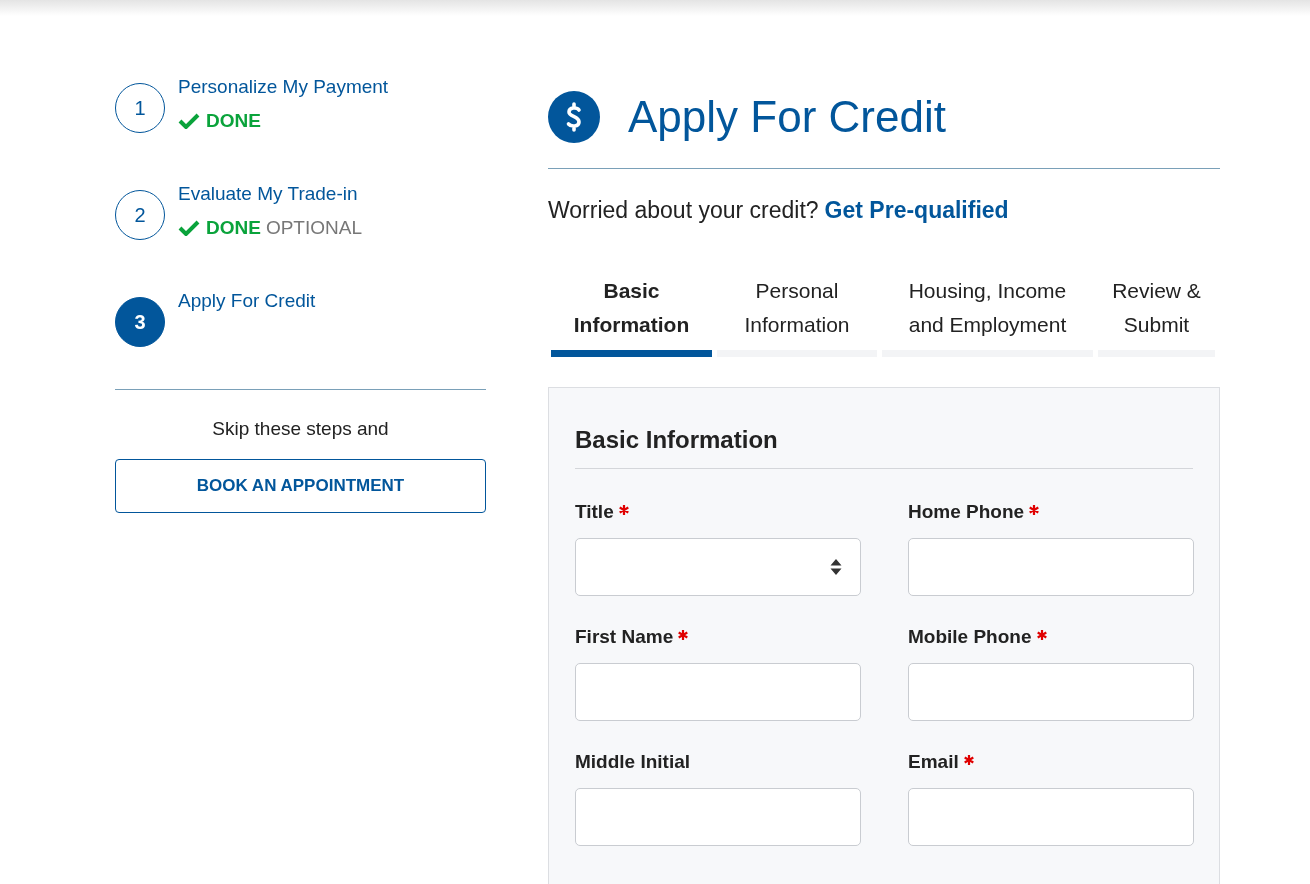  I want to click on optional-note: OPTIONAL, so click(313, 228).